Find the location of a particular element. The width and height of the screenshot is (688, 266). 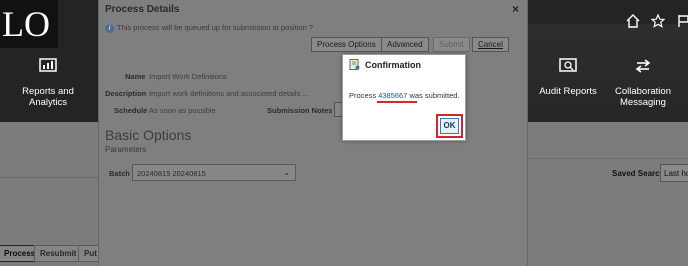

confirmation-document-icon is located at coordinates (354, 64).